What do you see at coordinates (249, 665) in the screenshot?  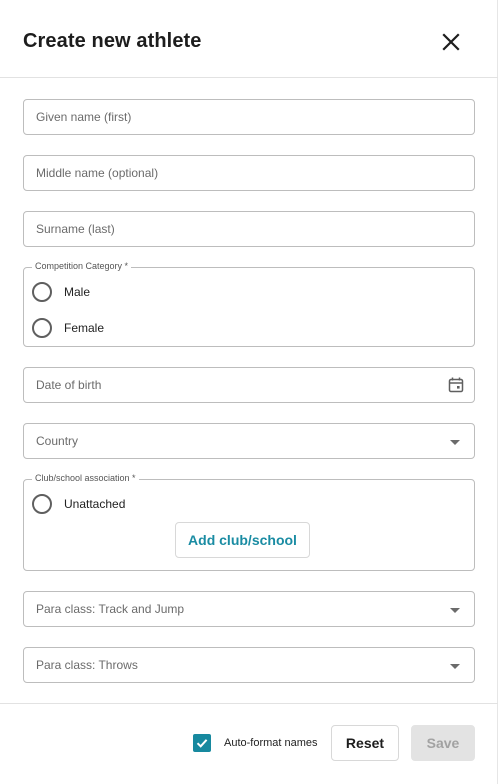 I see `para-class-throws-select: Para class: Throws` at bounding box center [249, 665].